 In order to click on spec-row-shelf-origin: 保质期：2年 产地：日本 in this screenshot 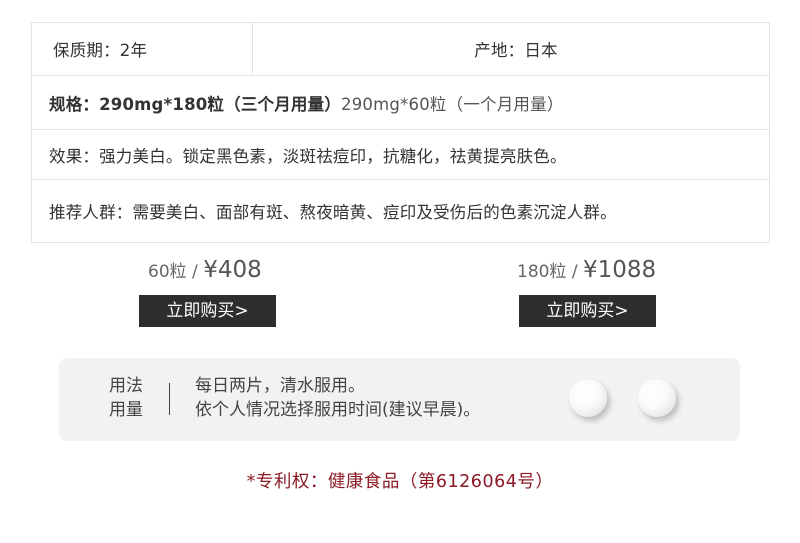, I will do `click(400, 49)`.